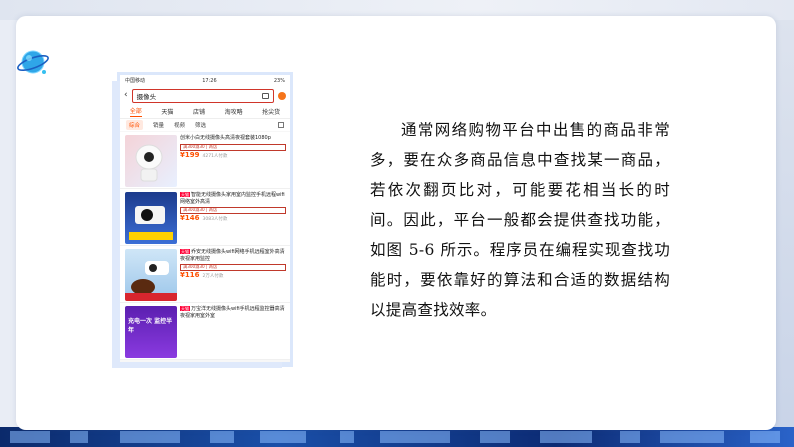 This screenshot has height=447, width=794. Describe the element at coordinates (204, 154) in the screenshot. I see `product-price: ¥199 4271人付款` at that location.